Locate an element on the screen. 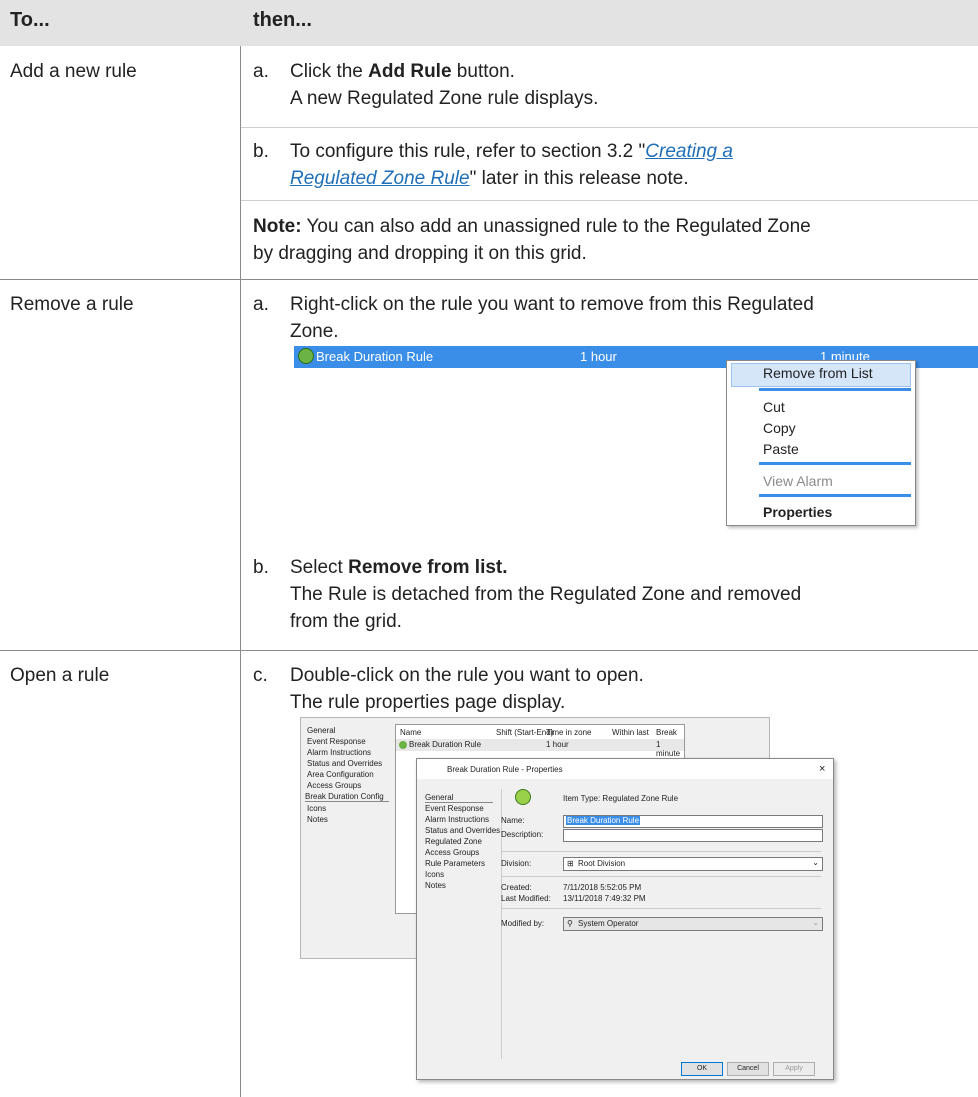  rule-time: 1 hour is located at coordinates (598, 356).